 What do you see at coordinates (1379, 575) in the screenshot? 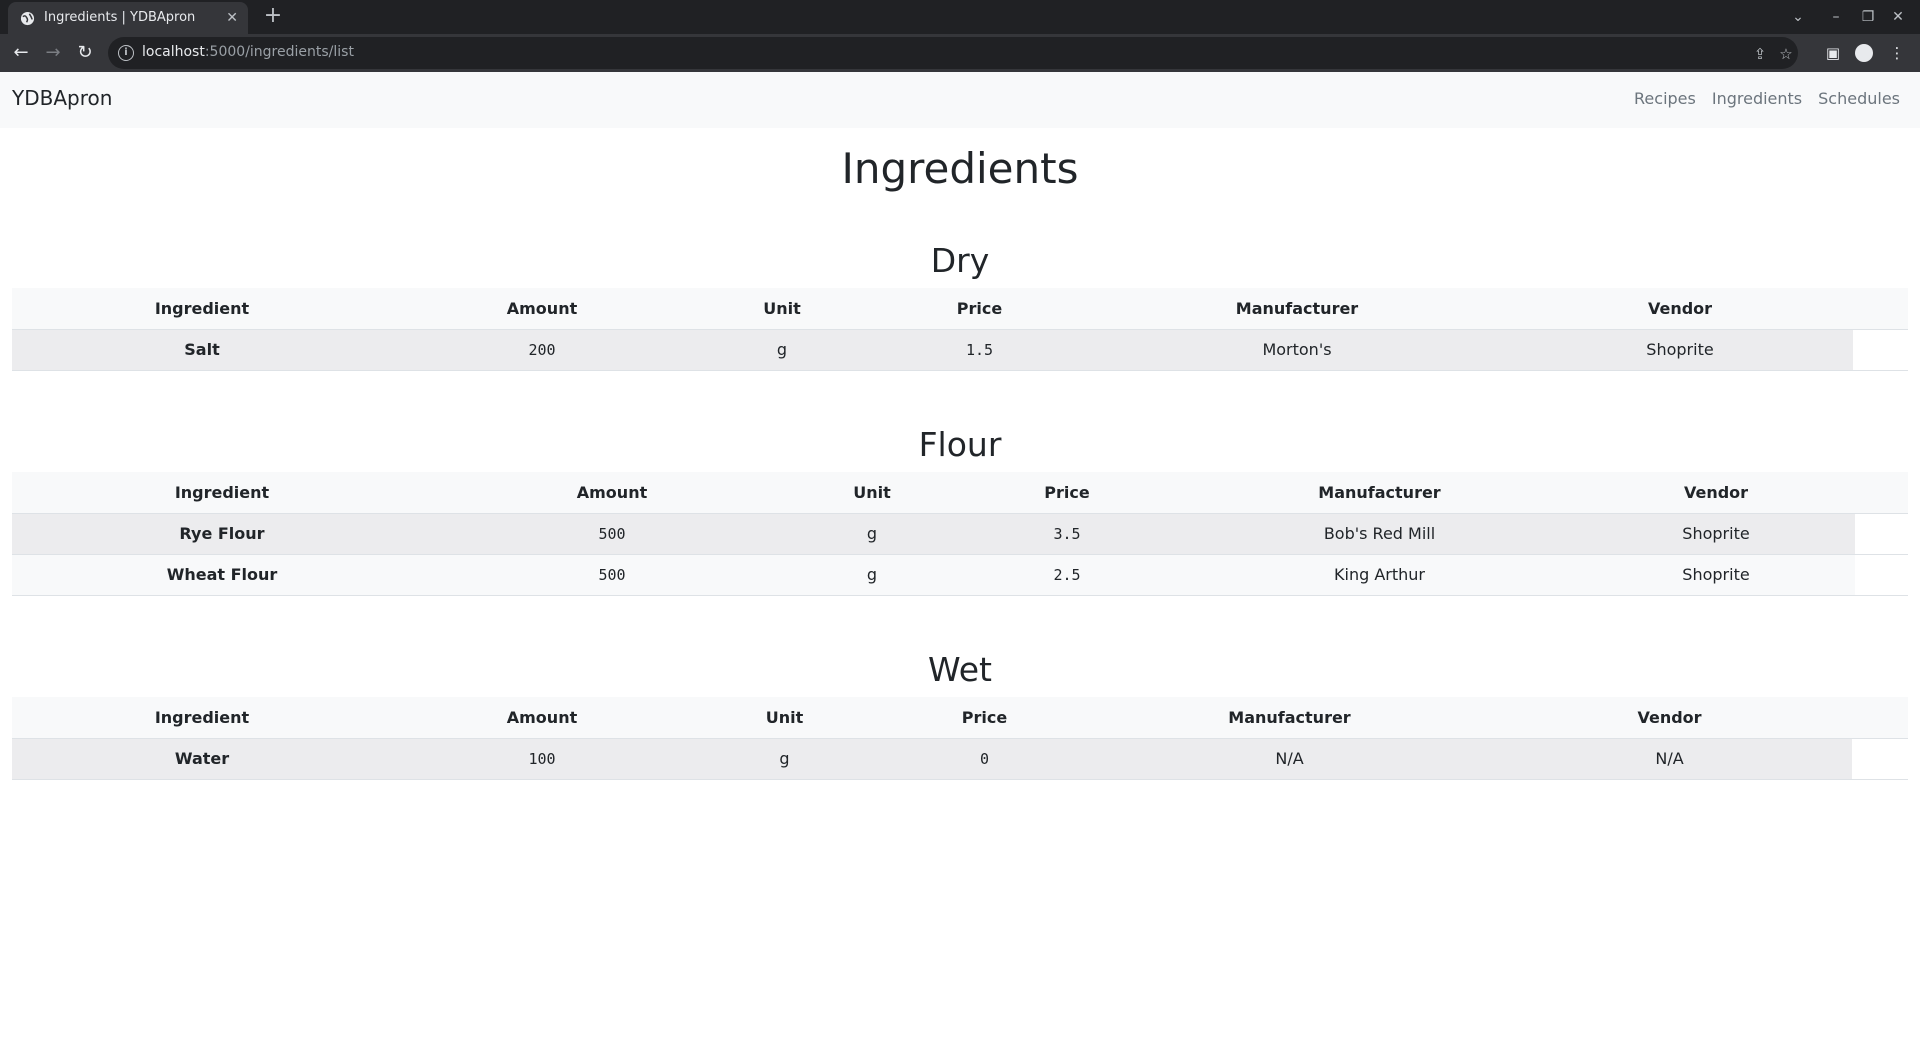
I see `manufacturer-cell: King Arthur` at bounding box center [1379, 575].